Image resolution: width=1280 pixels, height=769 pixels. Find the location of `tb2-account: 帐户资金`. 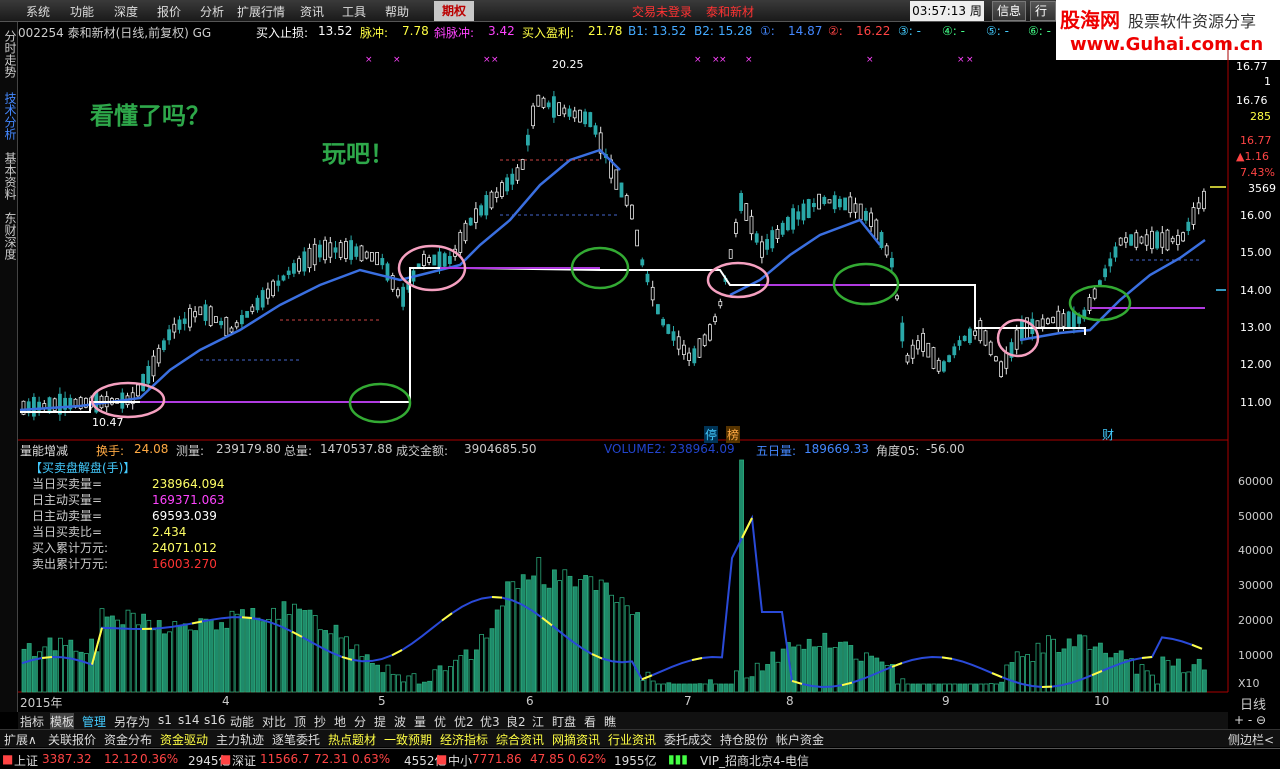

tb2-account: 帐户资金 is located at coordinates (800, 739).